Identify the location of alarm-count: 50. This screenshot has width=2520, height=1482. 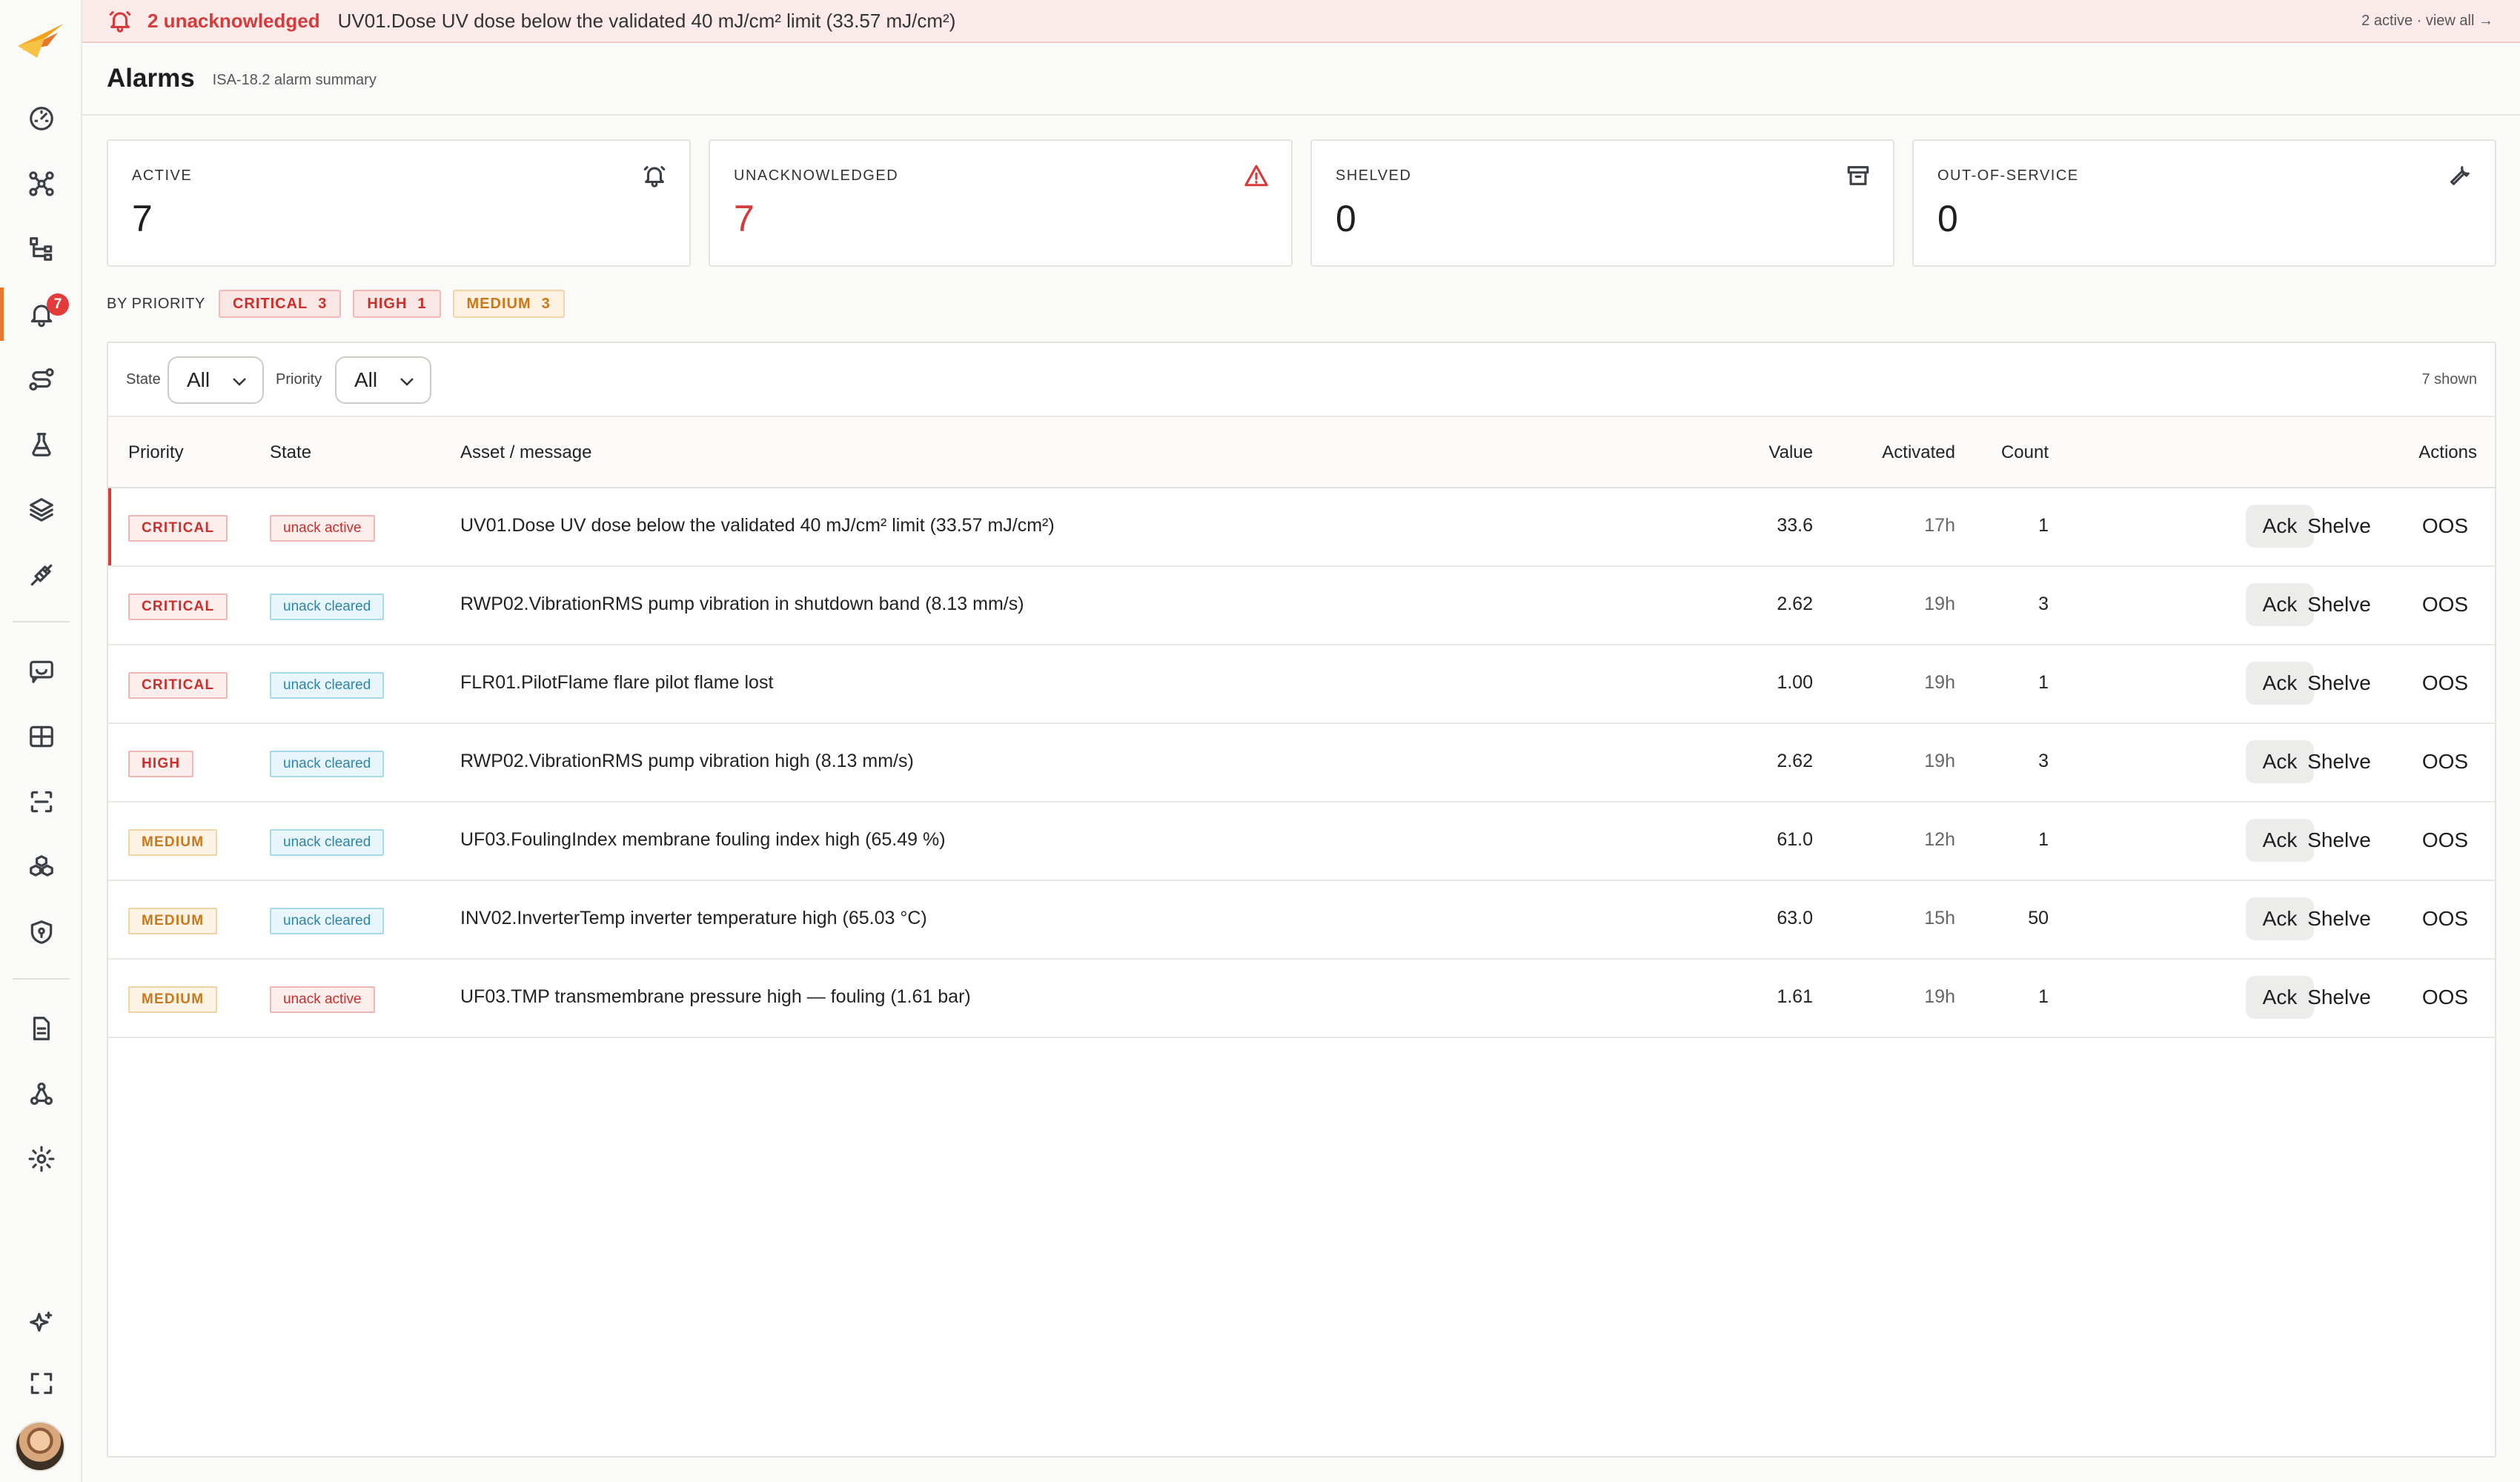
(2039, 918).